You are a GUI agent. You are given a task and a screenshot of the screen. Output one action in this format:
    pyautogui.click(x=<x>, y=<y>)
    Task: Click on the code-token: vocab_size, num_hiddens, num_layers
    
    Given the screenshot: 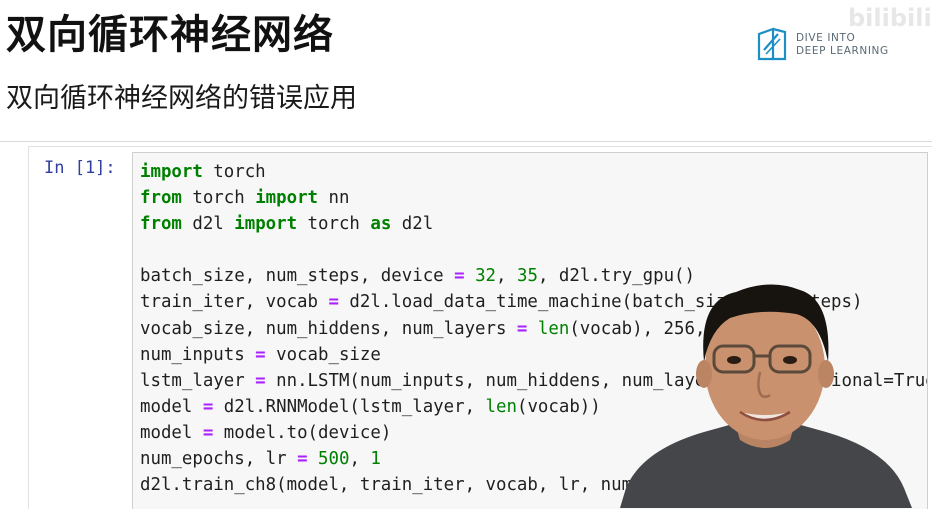 What is the action you would take?
    pyautogui.click(x=328, y=328)
    